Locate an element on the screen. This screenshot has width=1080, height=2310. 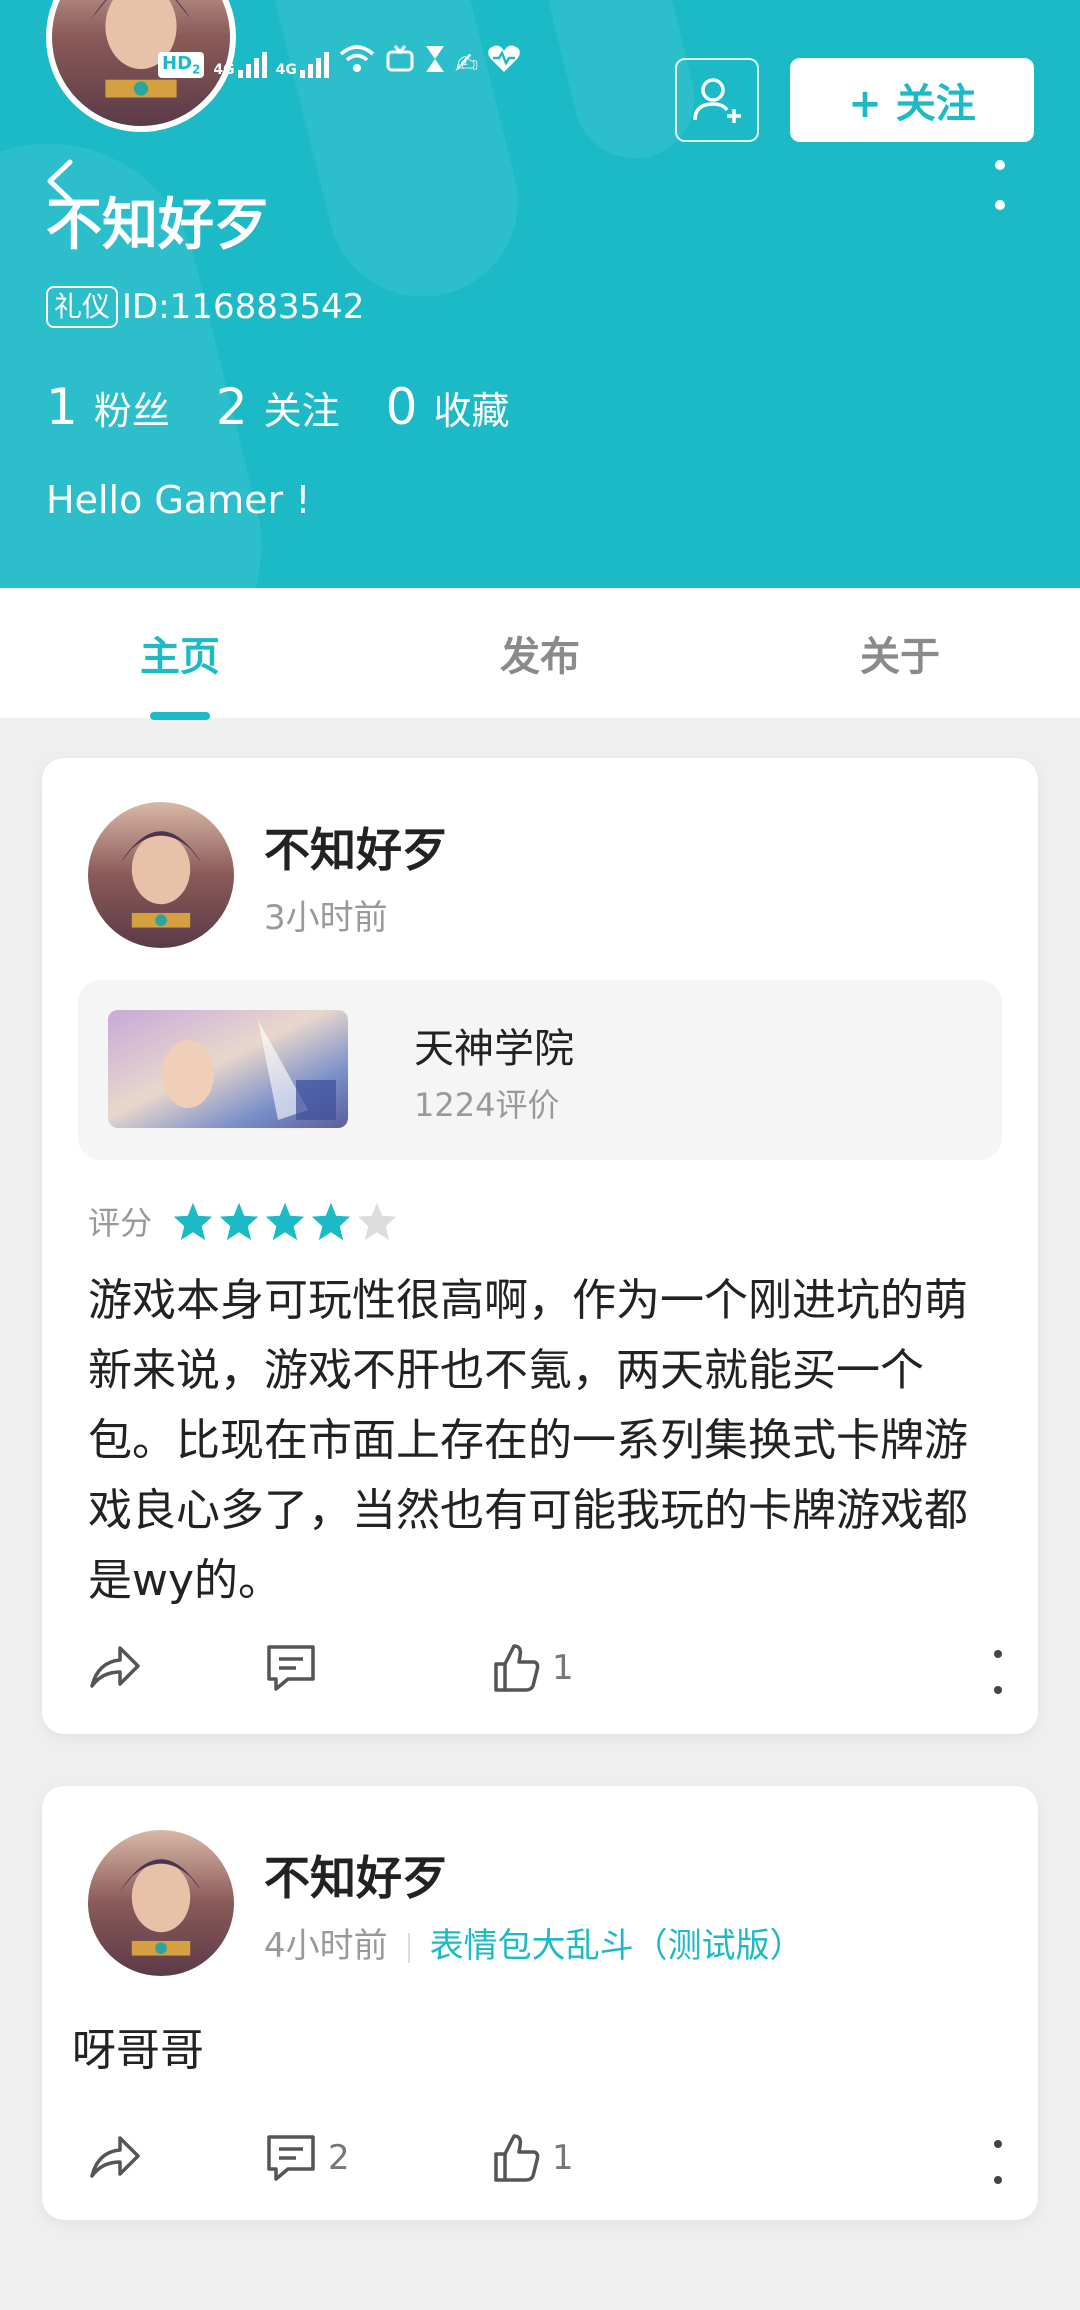
stat-following: 2 关注 is located at coordinates (278, 407).